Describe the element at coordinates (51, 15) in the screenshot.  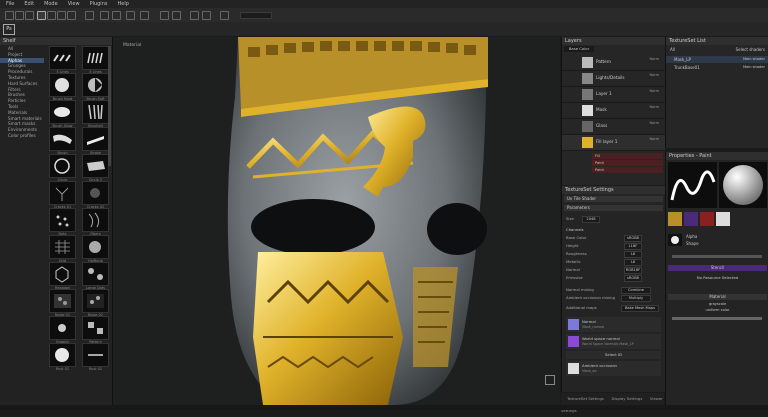
I see `smudge-tool-icon` at that location.